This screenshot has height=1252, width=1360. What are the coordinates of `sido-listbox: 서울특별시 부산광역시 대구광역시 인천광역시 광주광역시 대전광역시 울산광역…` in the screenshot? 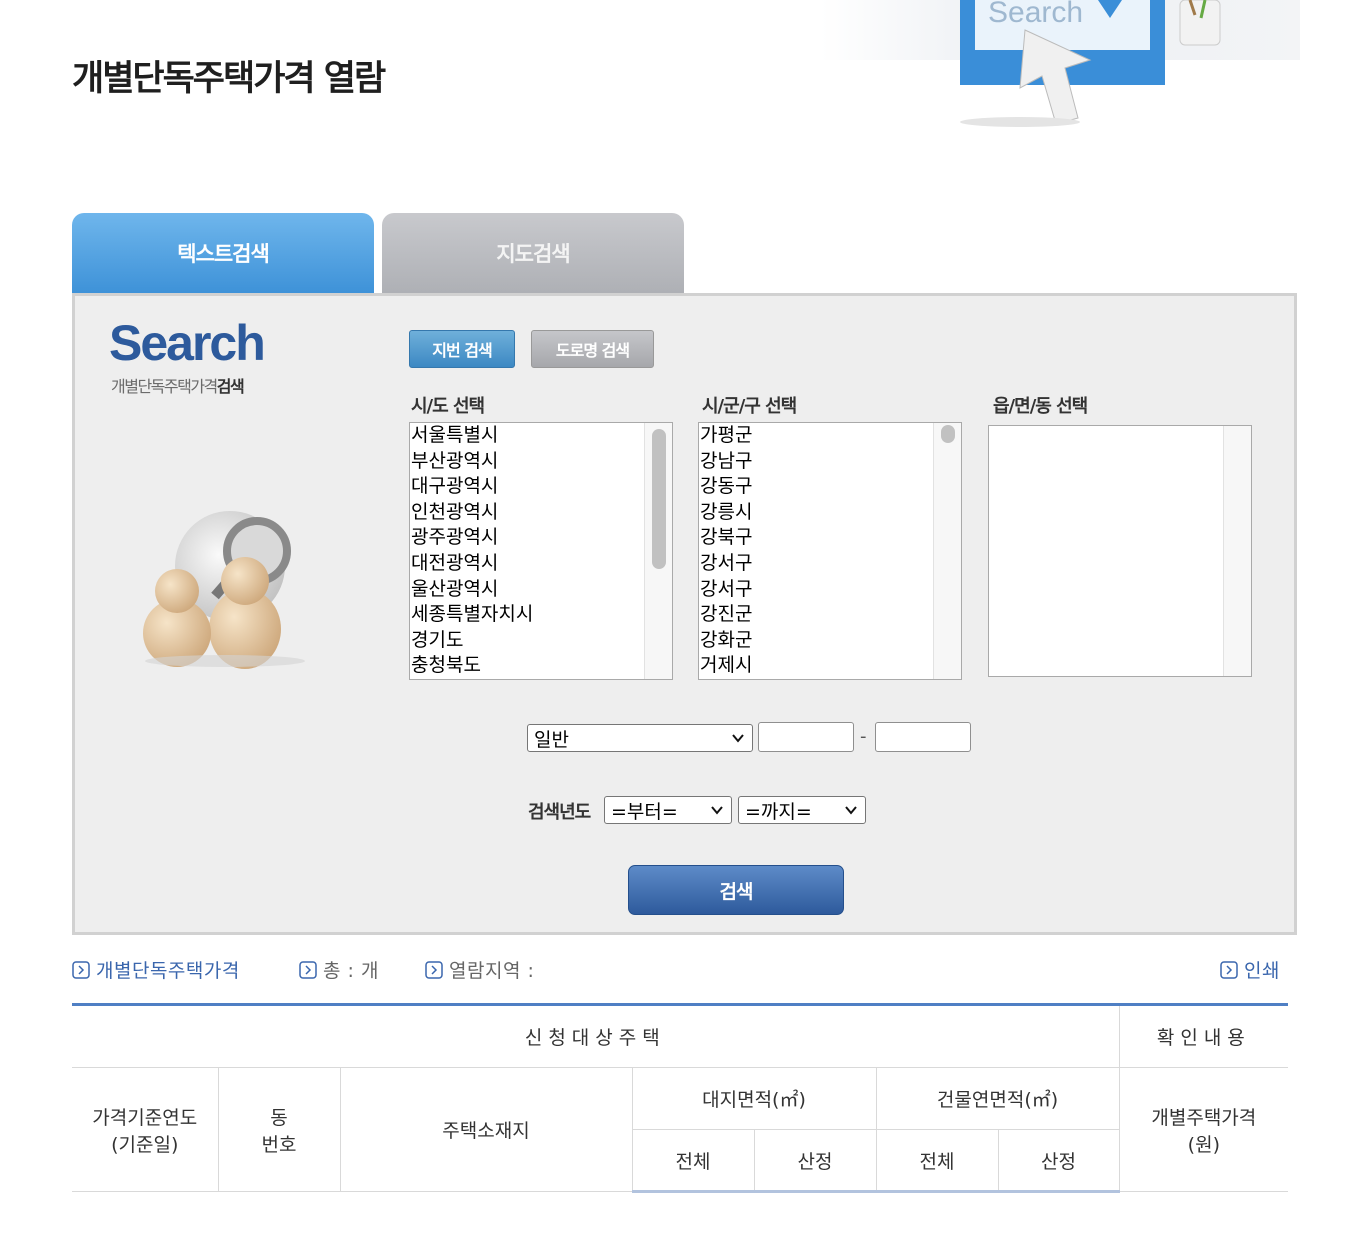 It's located at (541, 551).